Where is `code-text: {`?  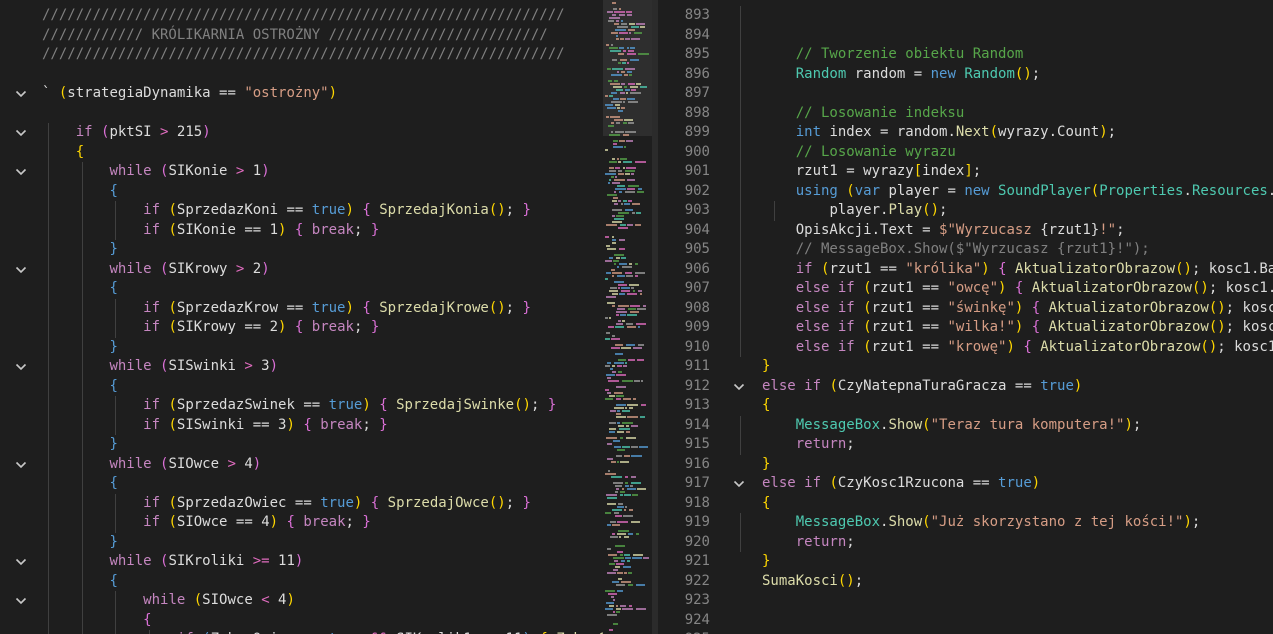 code-text: { is located at coordinates (79, 289).